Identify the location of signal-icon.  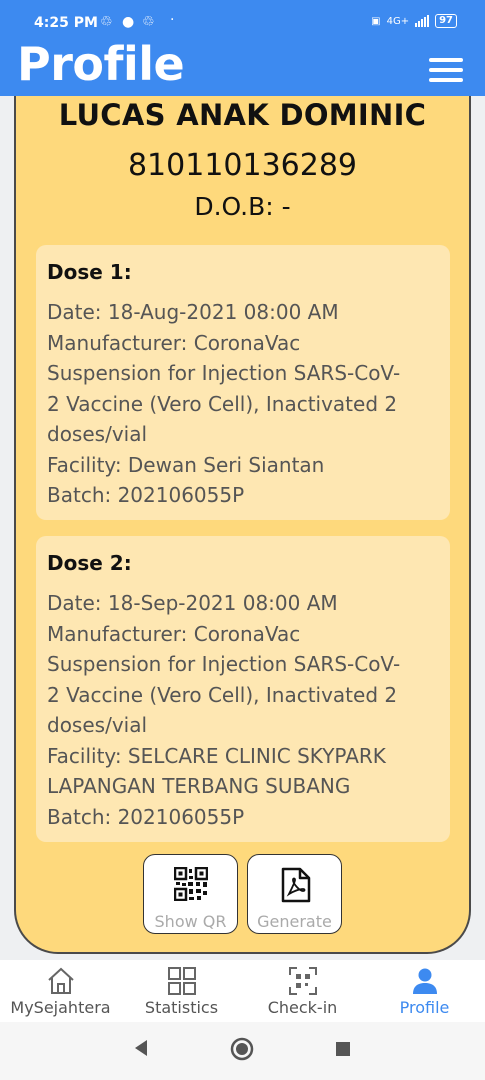
(422, 21).